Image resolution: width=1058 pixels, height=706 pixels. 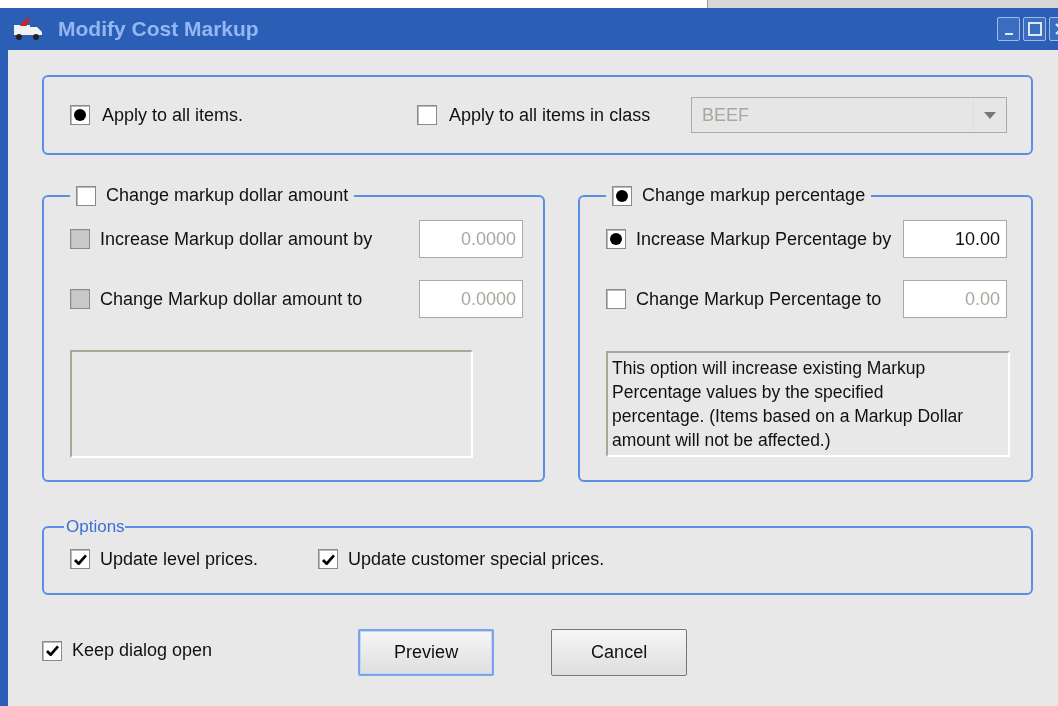 I want to click on option-label: Apply to all items., so click(x=173, y=115).